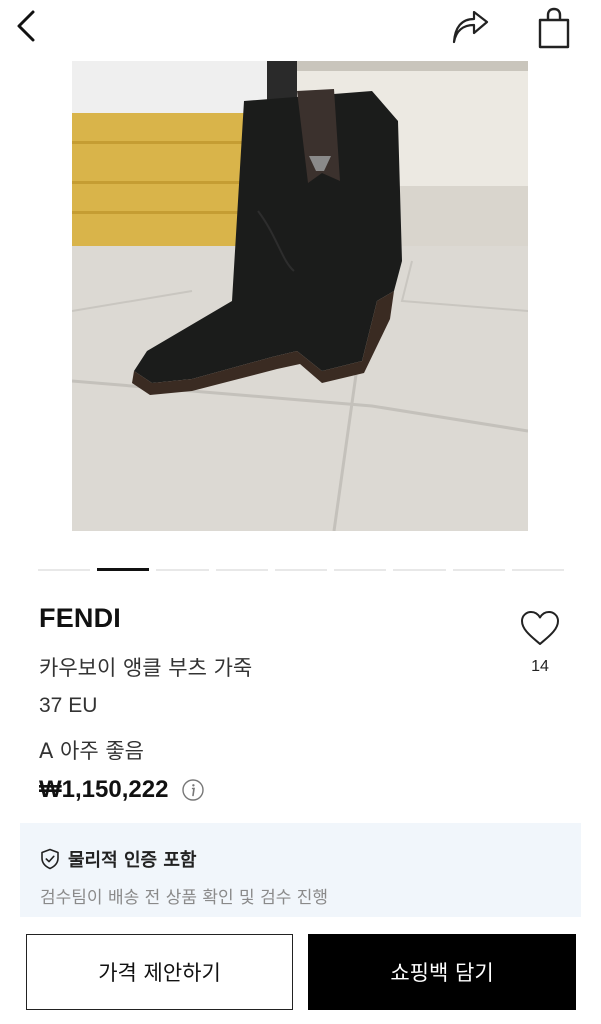 The width and height of the screenshot is (601, 1024). I want to click on share-arrow-icon, so click(470, 27).